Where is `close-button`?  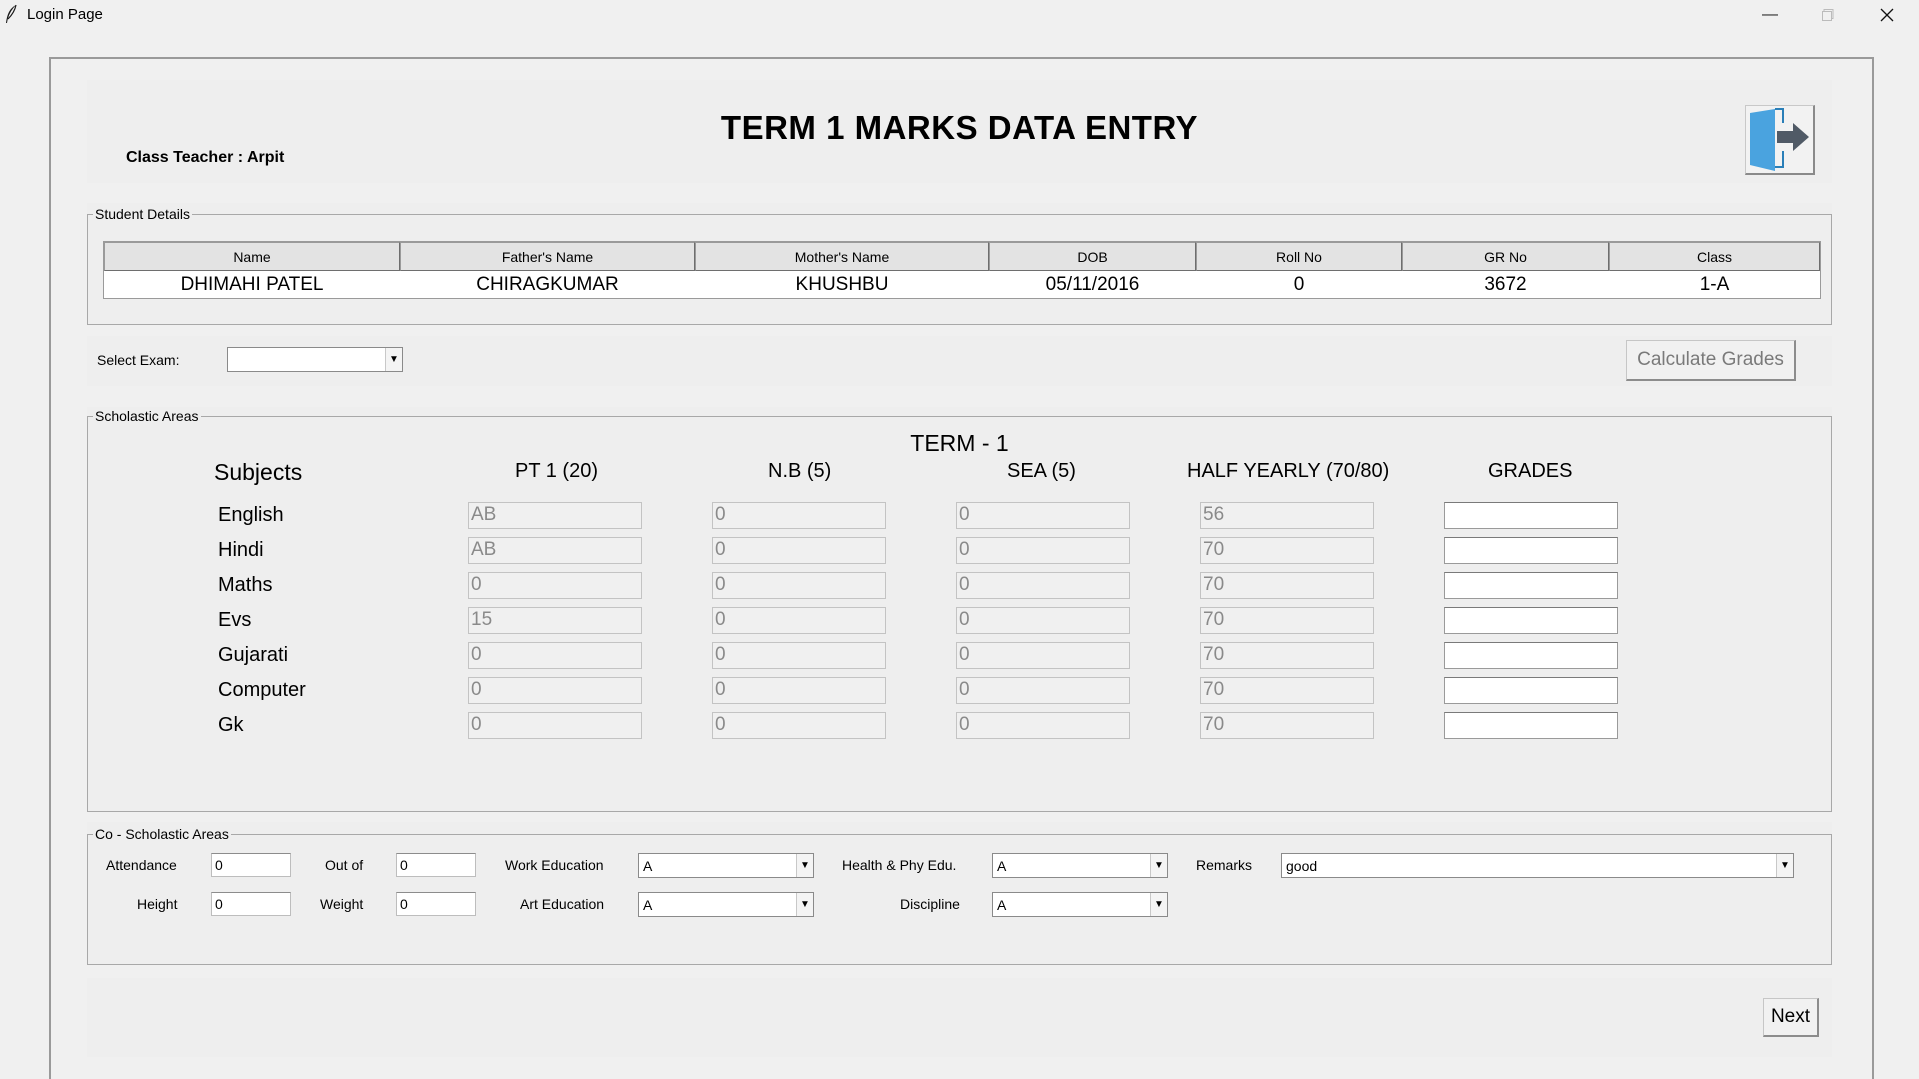
close-button is located at coordinates (1887, 14).